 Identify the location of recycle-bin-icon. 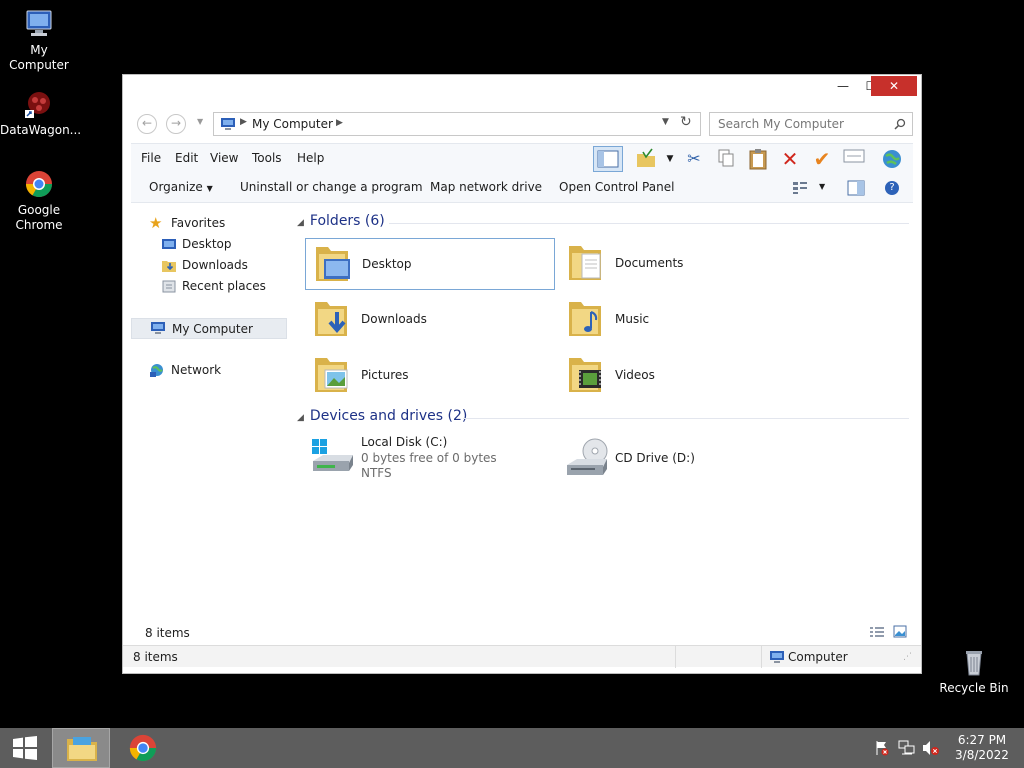
(974, 662).